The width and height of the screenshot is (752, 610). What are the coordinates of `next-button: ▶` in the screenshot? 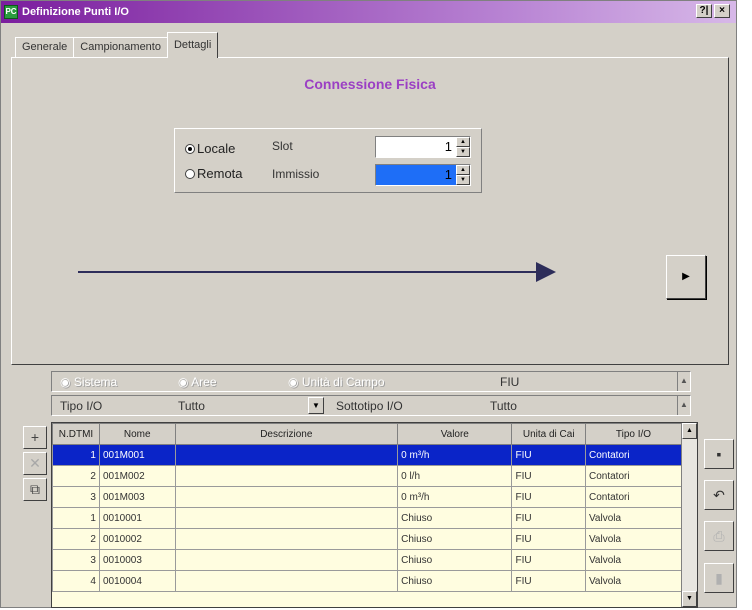 It's located at (686, 277).